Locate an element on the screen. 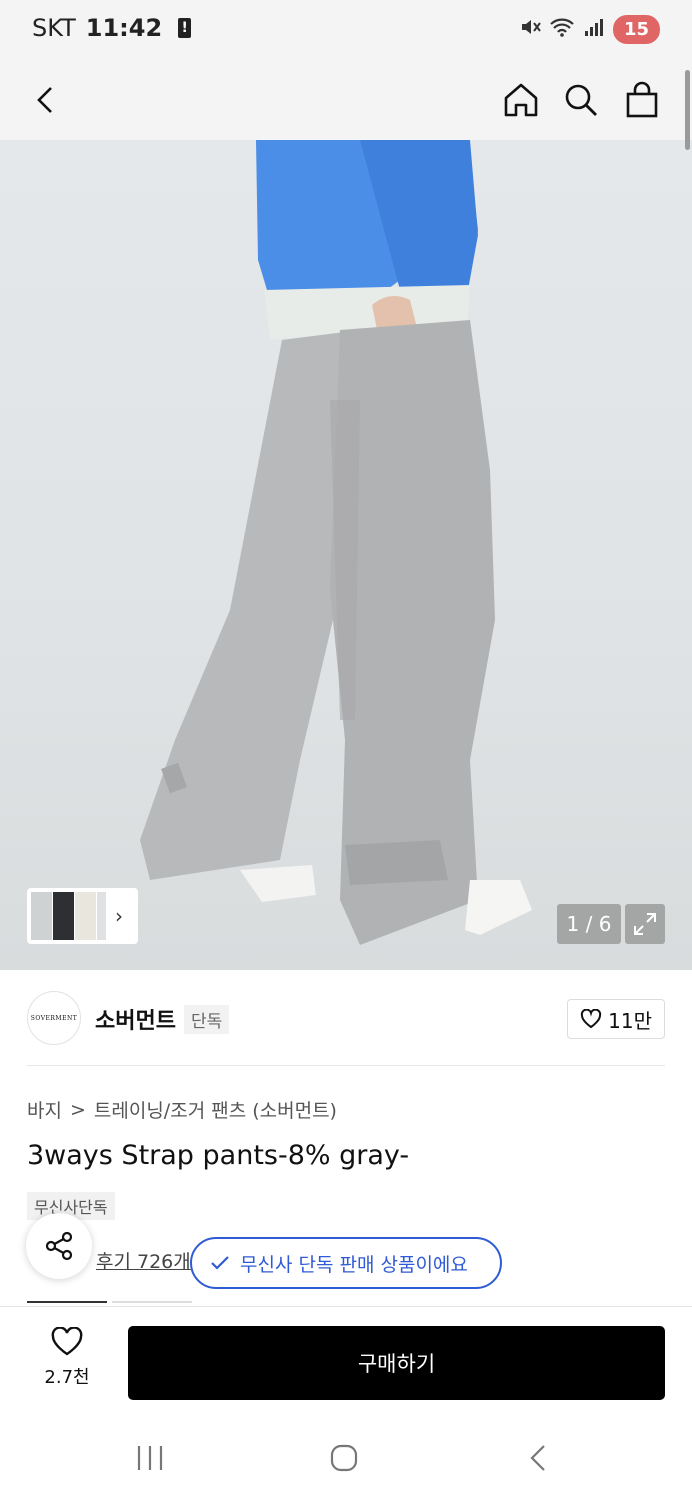 This screenshot has width=692, height=1500. brand-like-button: 11만 is located at coordinates (616, 1019).